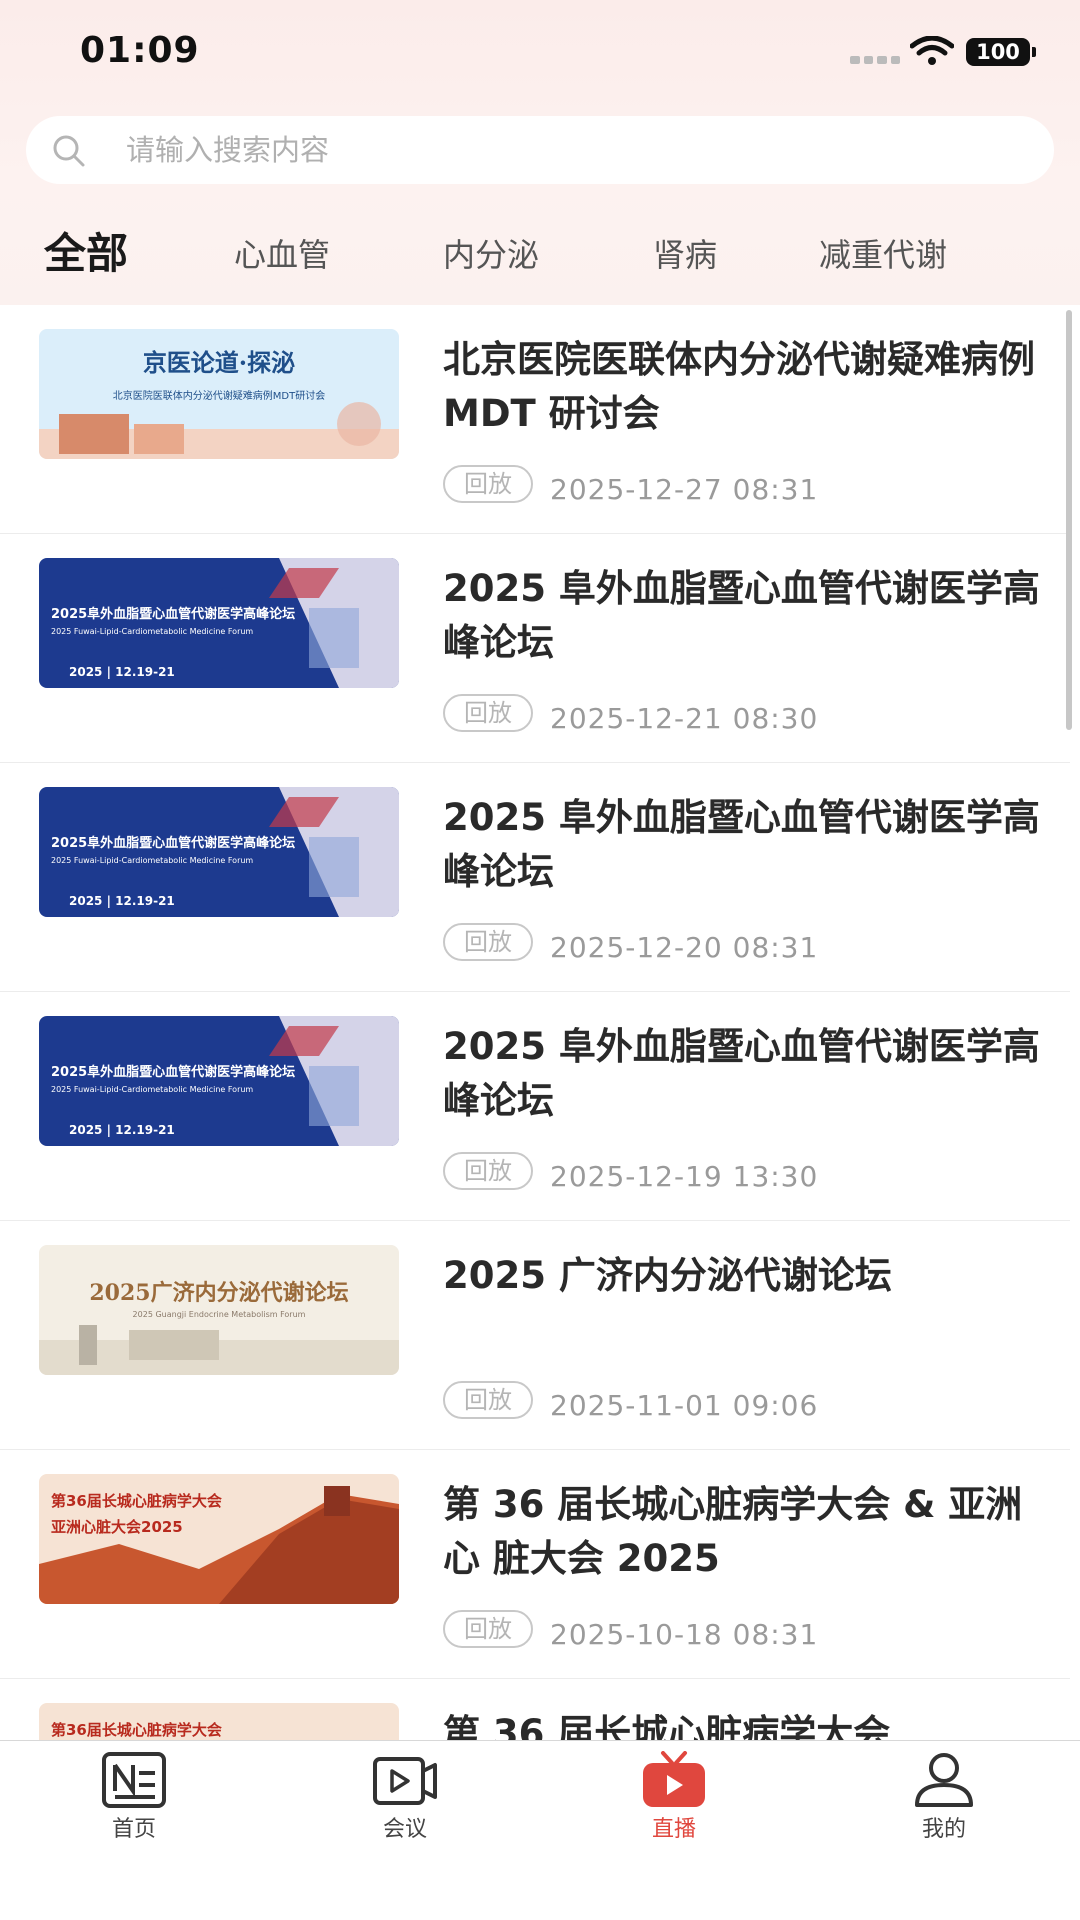 This screenshot has height=1920, width=1080. What do you see at coordinates (117, 1527) in the screenshot?
I see `thumb-subtitle: 亚洲心脏大会2025` at bounding box center [117, 1527].